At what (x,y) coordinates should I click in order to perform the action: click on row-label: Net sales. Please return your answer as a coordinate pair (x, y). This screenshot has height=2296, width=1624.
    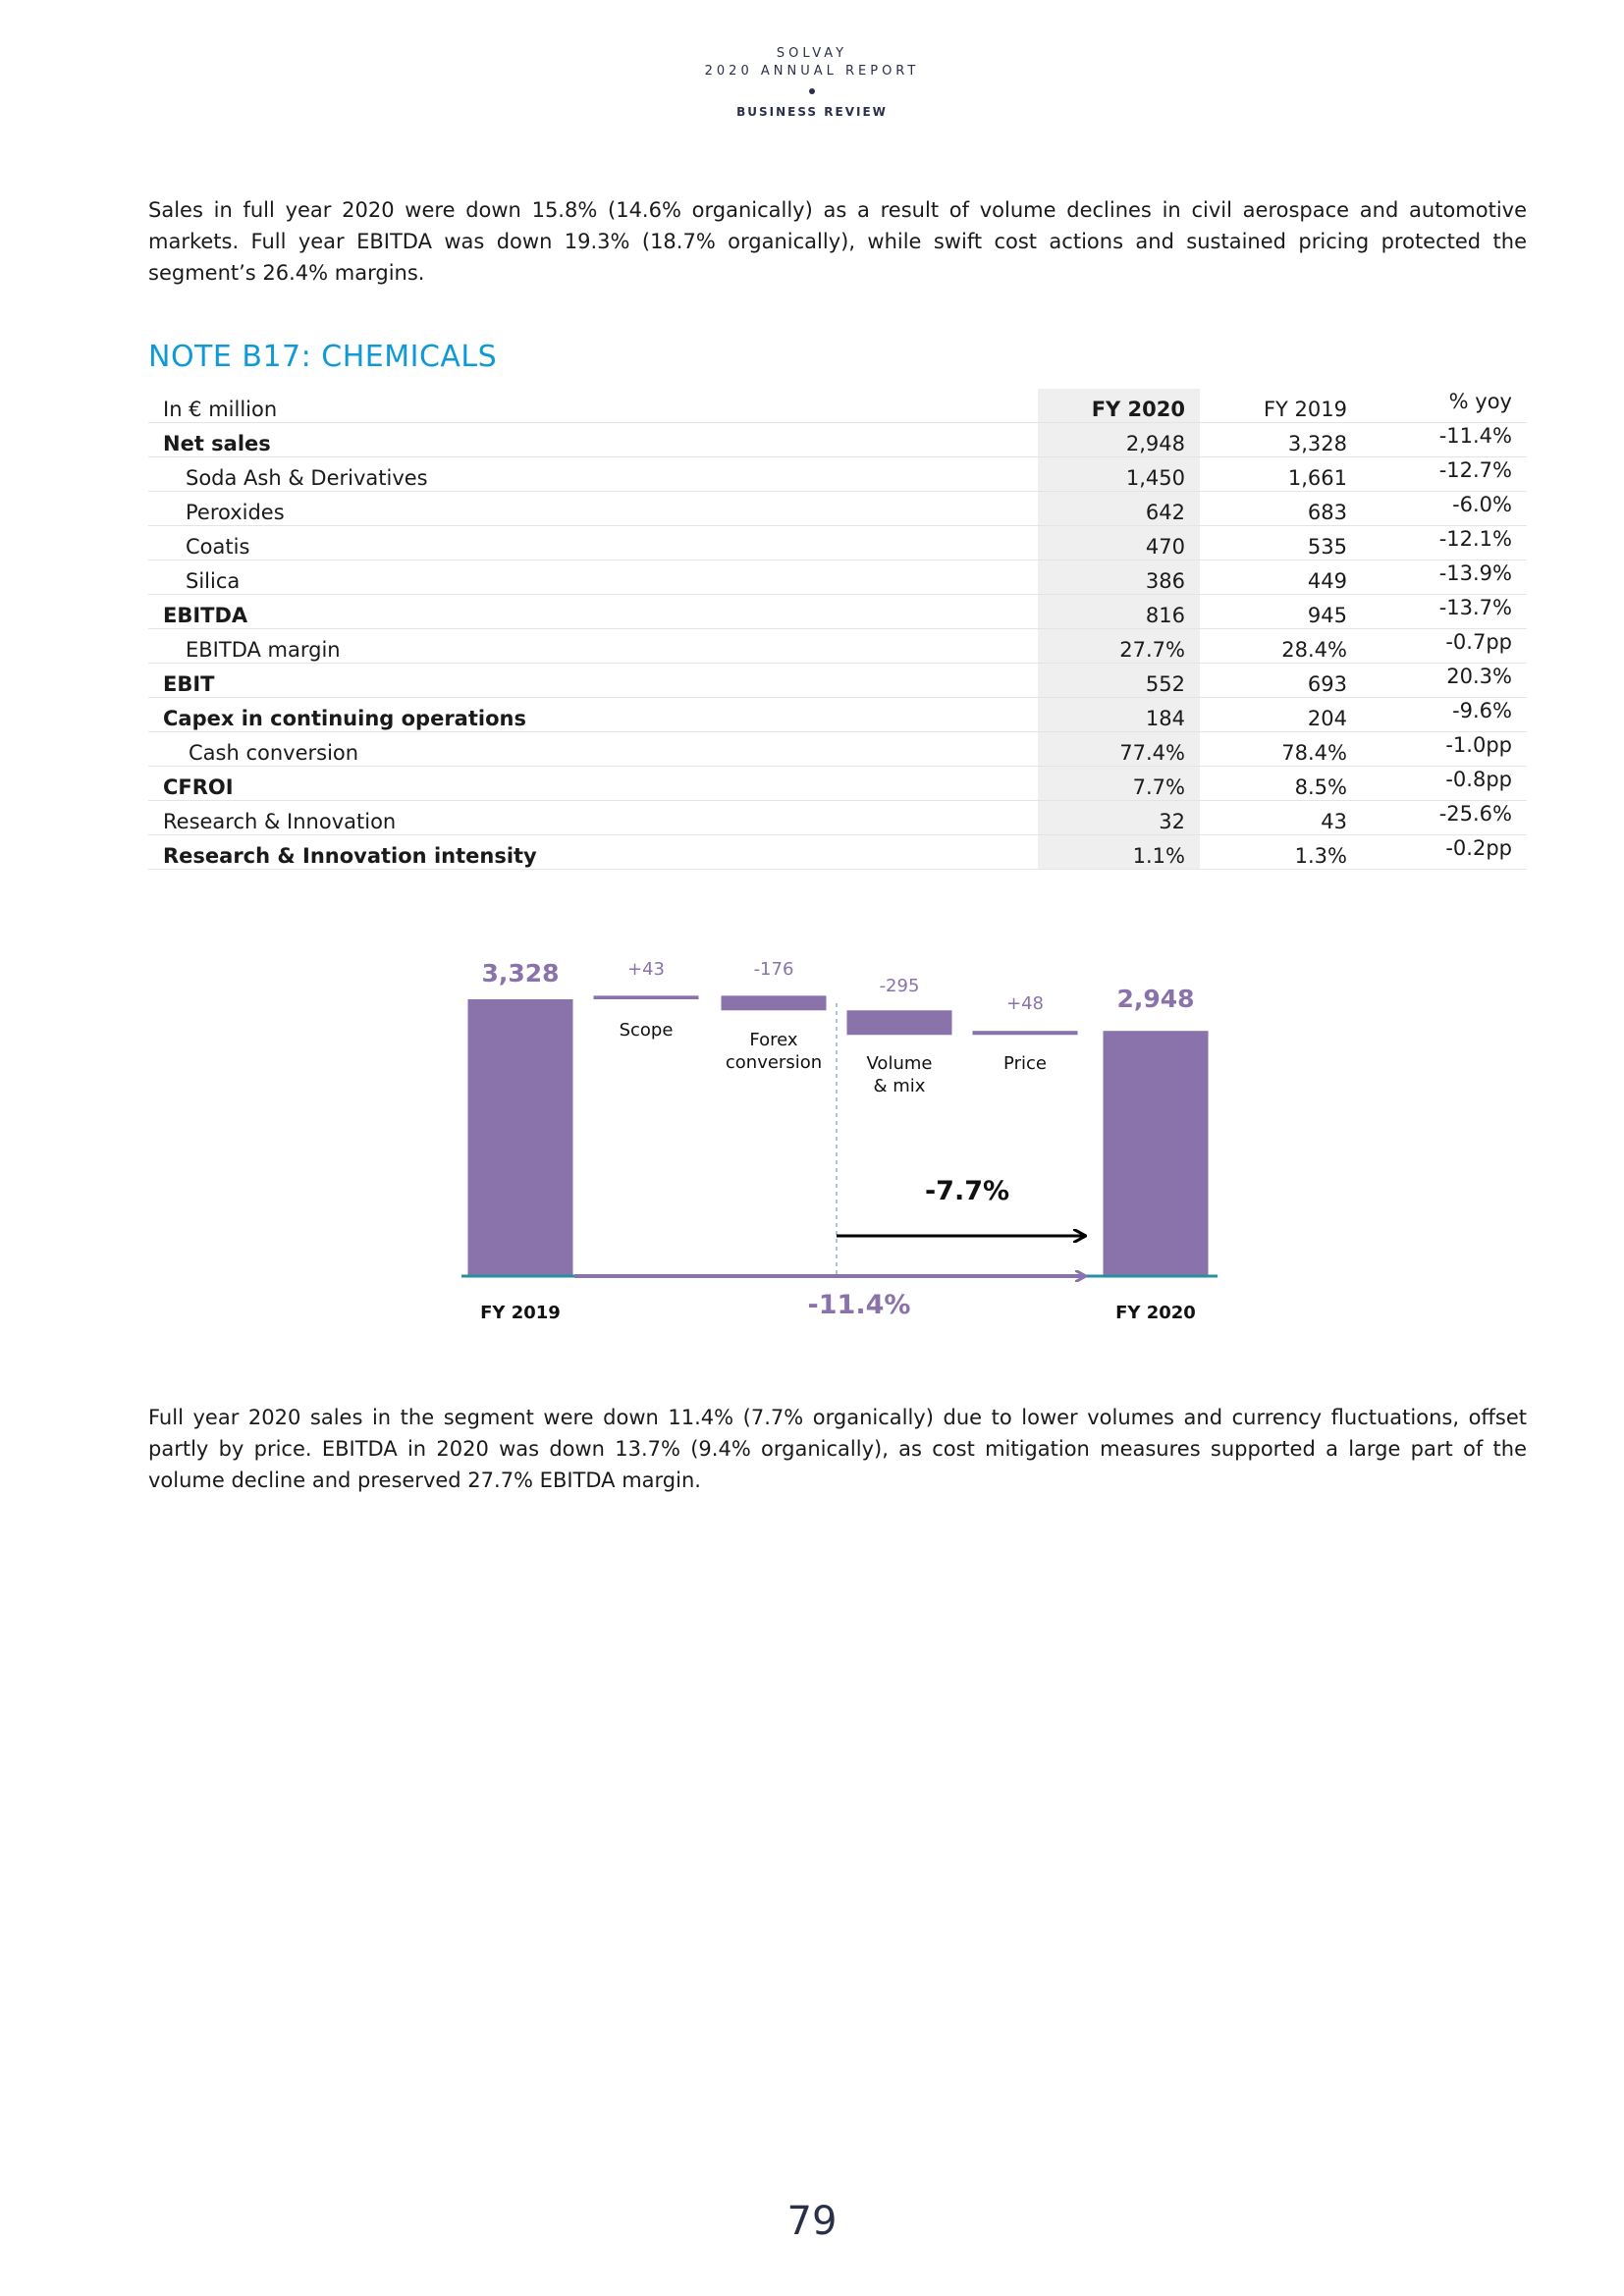
    Looking at the image, I should click on (593, 439).